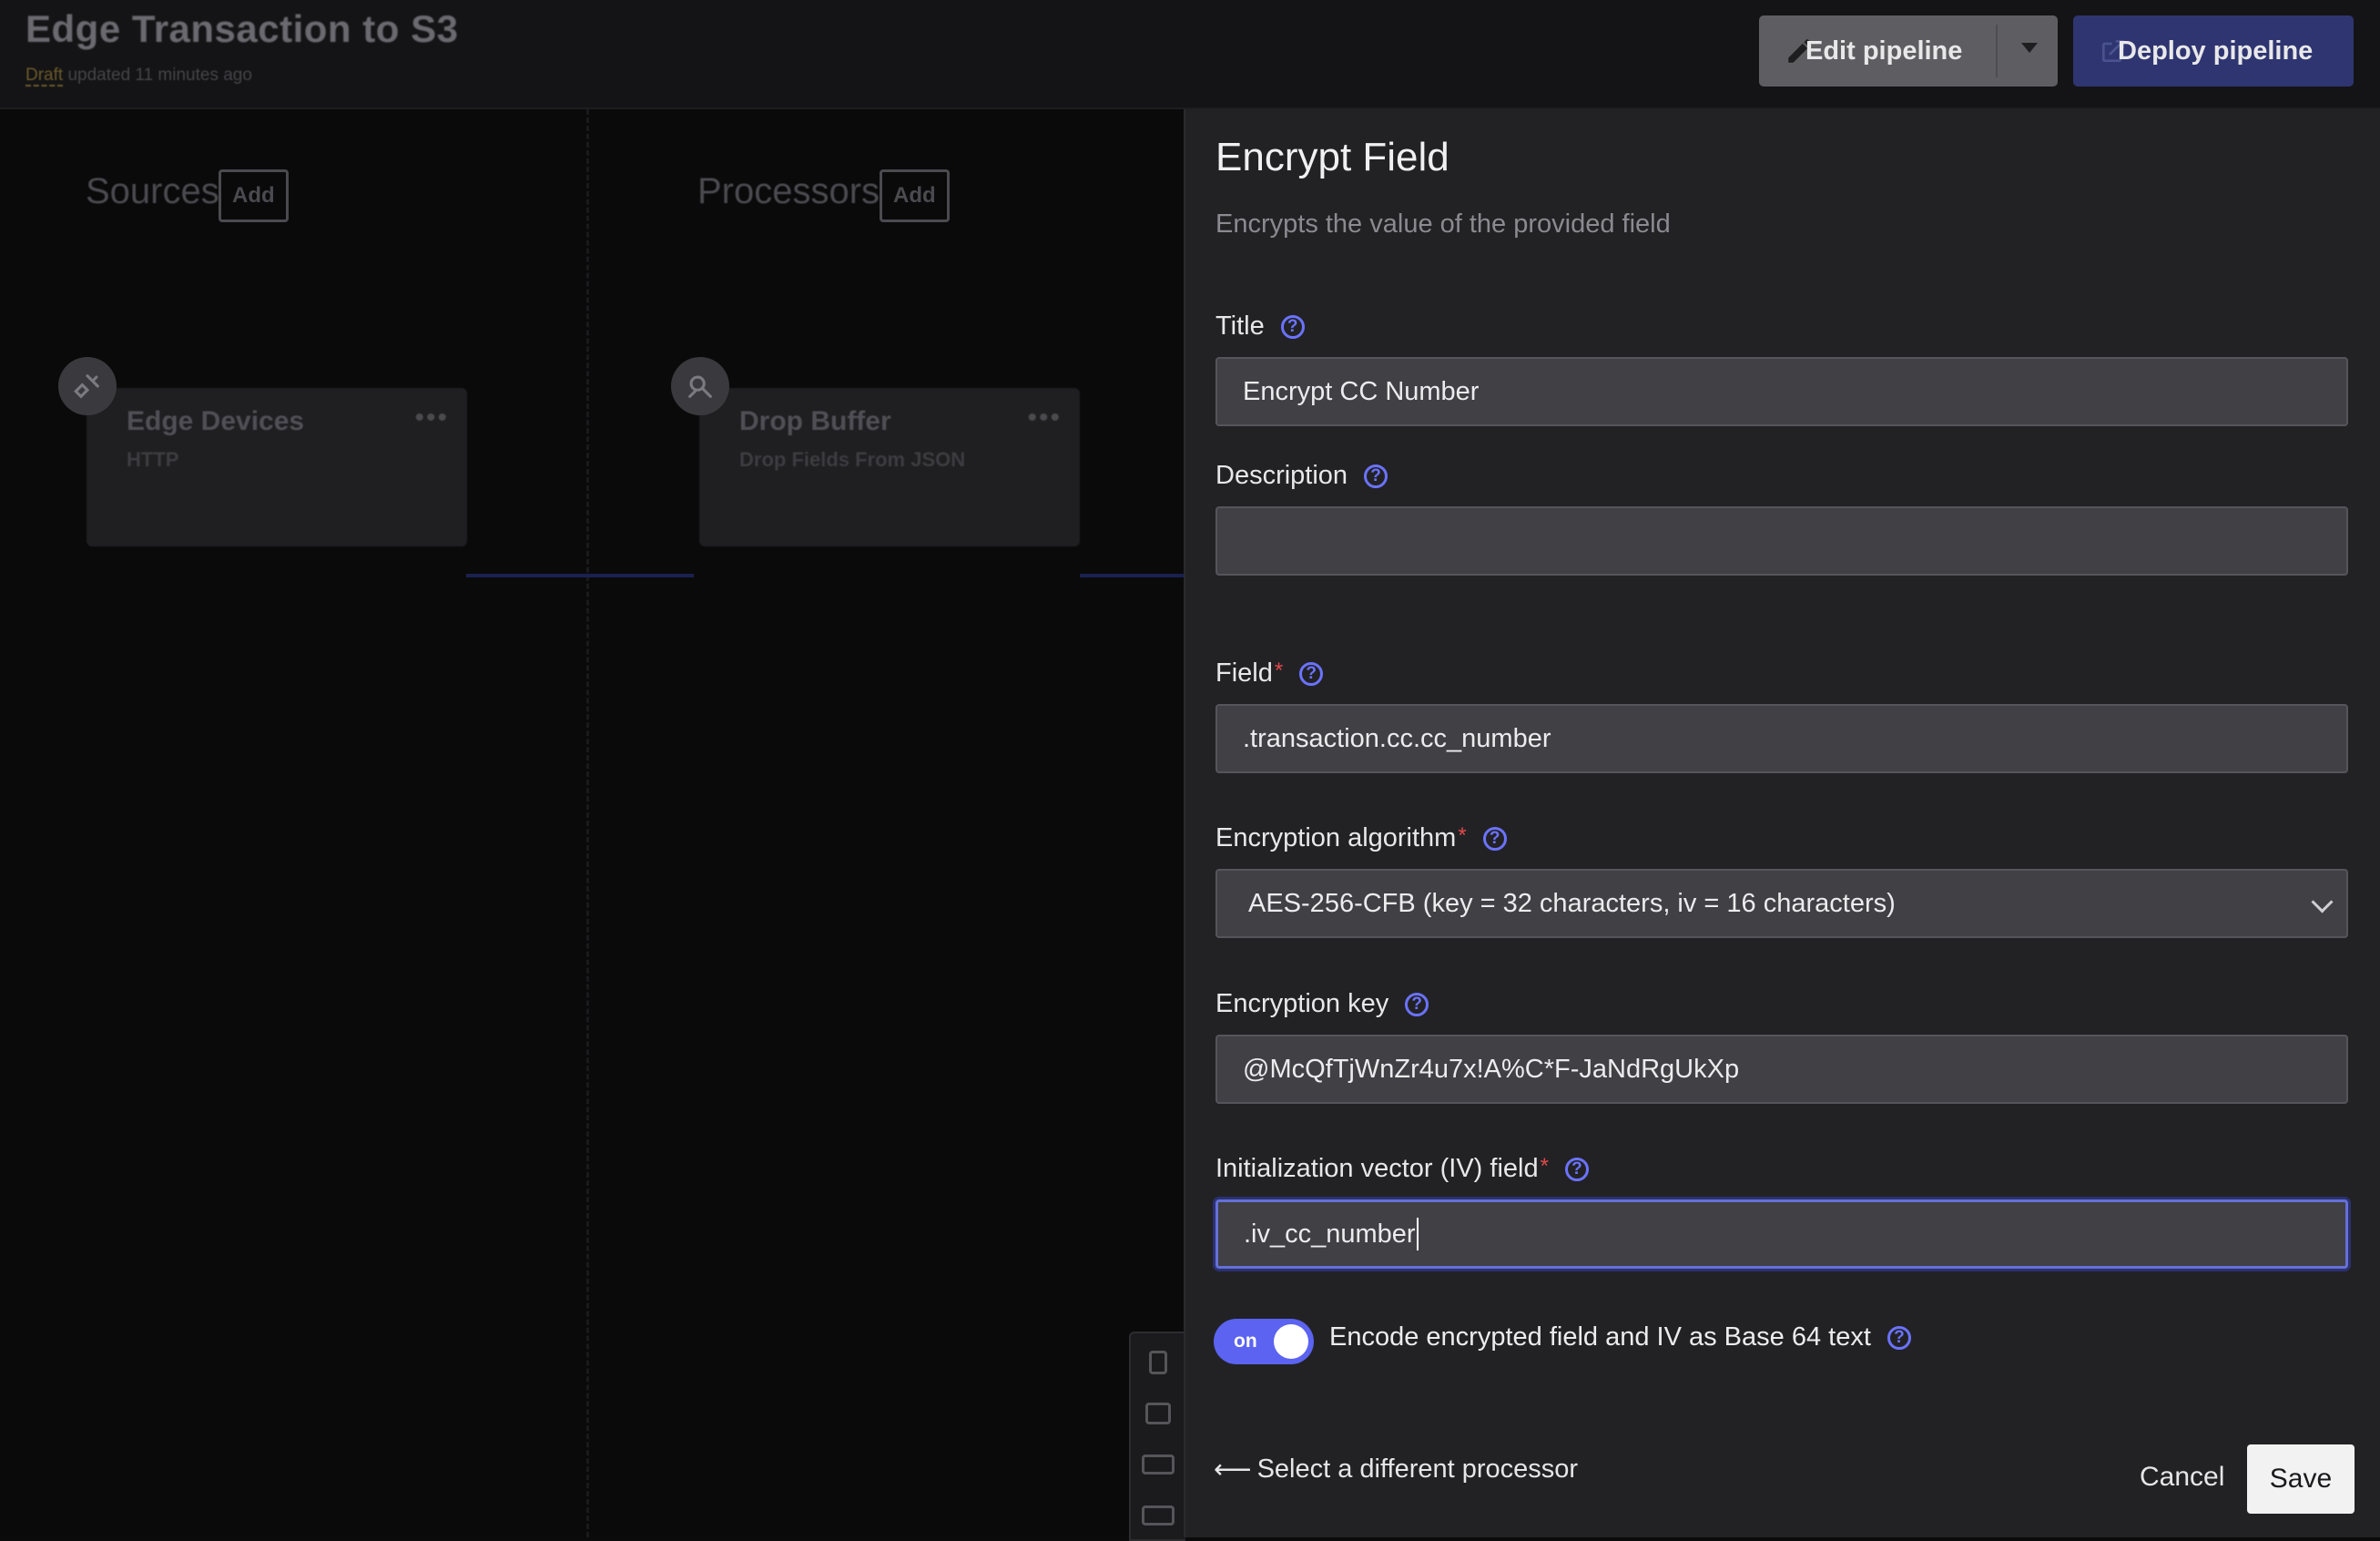  What do you see at coordinates (1336, 837) in the screenshot?
I see `encryption-algorithm-label-text: Encryption algorithm` at bounding box center [1336, 837].